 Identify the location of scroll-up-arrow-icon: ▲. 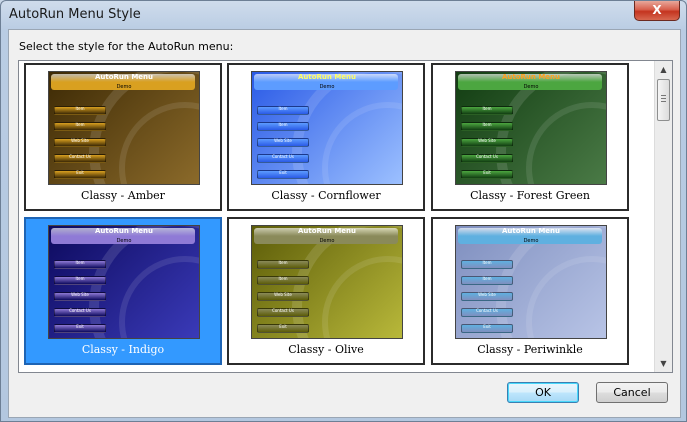
(663, 69).